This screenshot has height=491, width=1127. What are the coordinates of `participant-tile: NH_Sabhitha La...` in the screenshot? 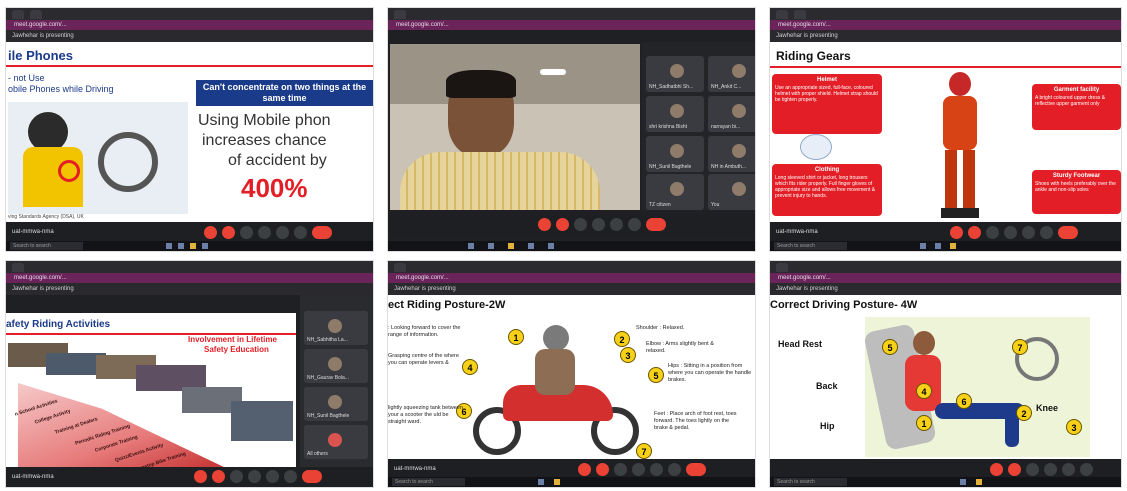 It's located at (336, 328).